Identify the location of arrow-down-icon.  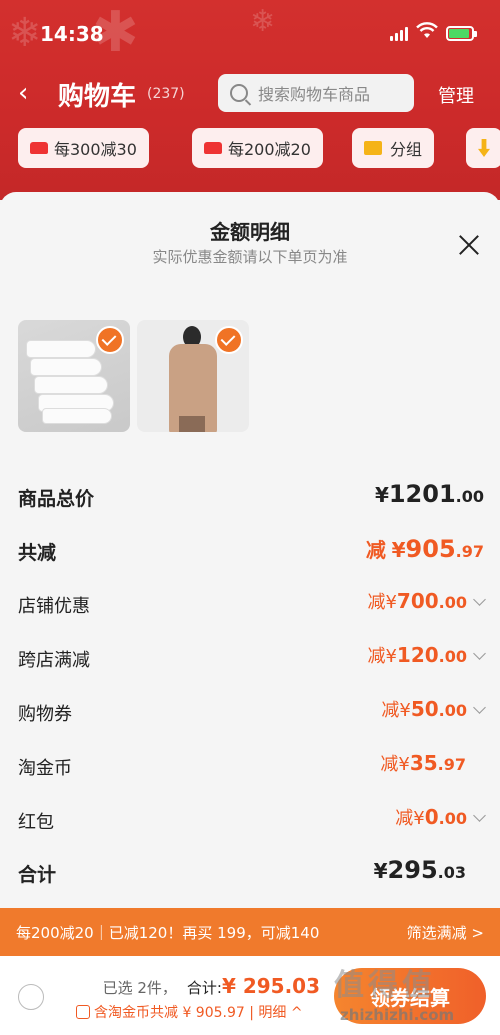
(484, 148).